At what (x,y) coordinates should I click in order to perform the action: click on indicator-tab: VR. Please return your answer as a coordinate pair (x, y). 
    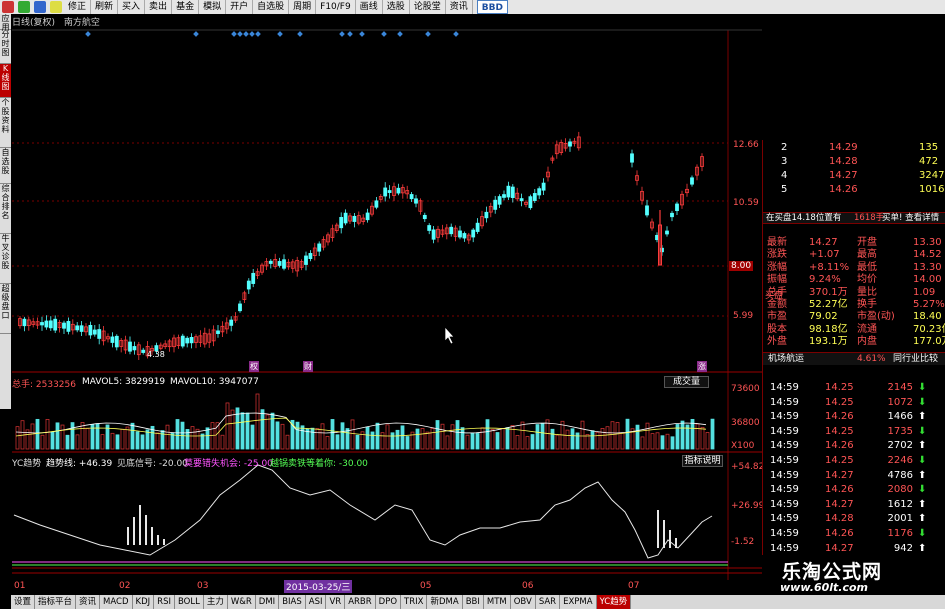
    Looking at the image, I should click on (336, 602).